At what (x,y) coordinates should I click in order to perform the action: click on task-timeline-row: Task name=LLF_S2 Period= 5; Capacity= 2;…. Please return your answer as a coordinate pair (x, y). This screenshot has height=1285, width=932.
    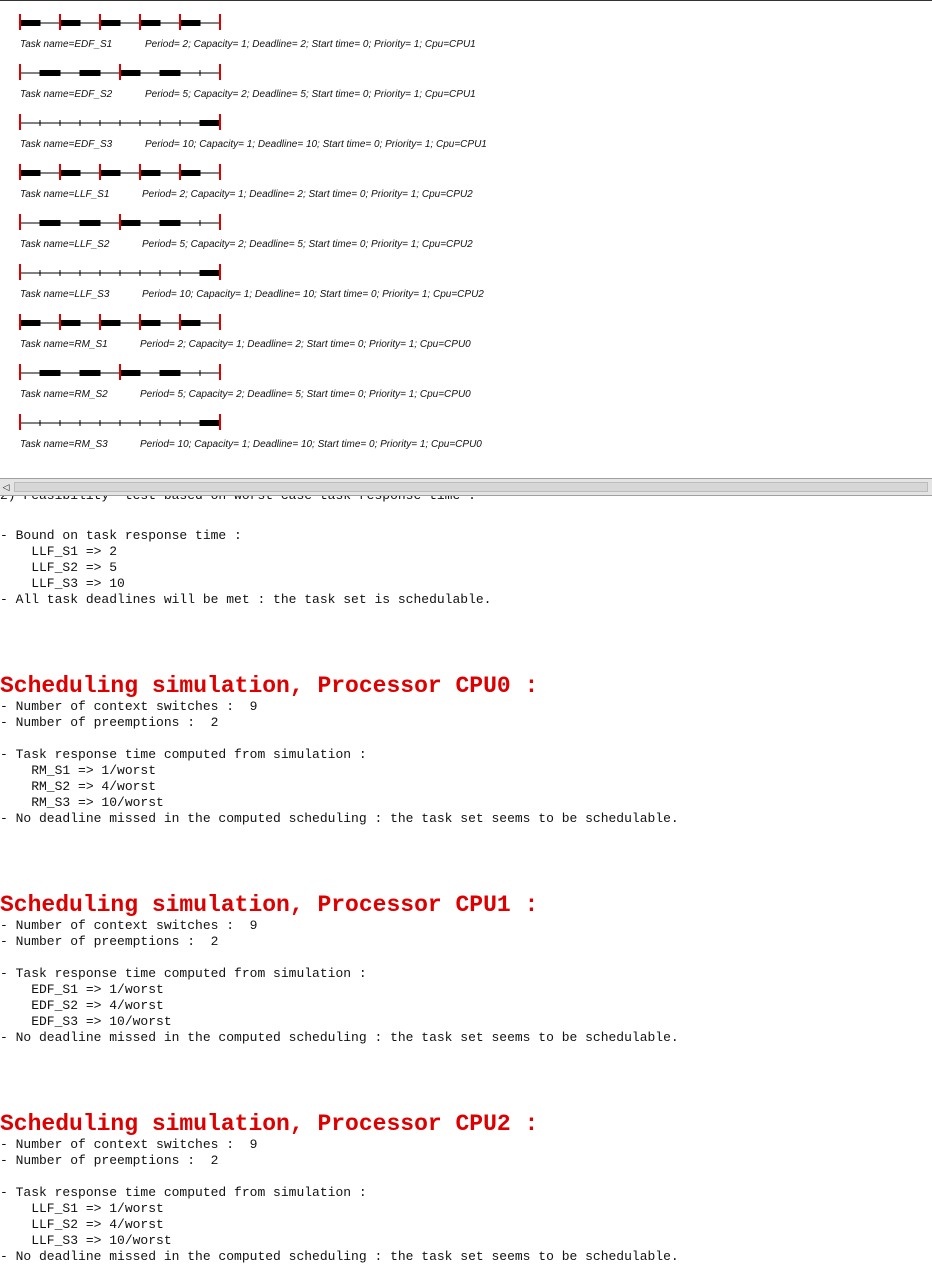
    Looking at the image, I should click on (466, 238).